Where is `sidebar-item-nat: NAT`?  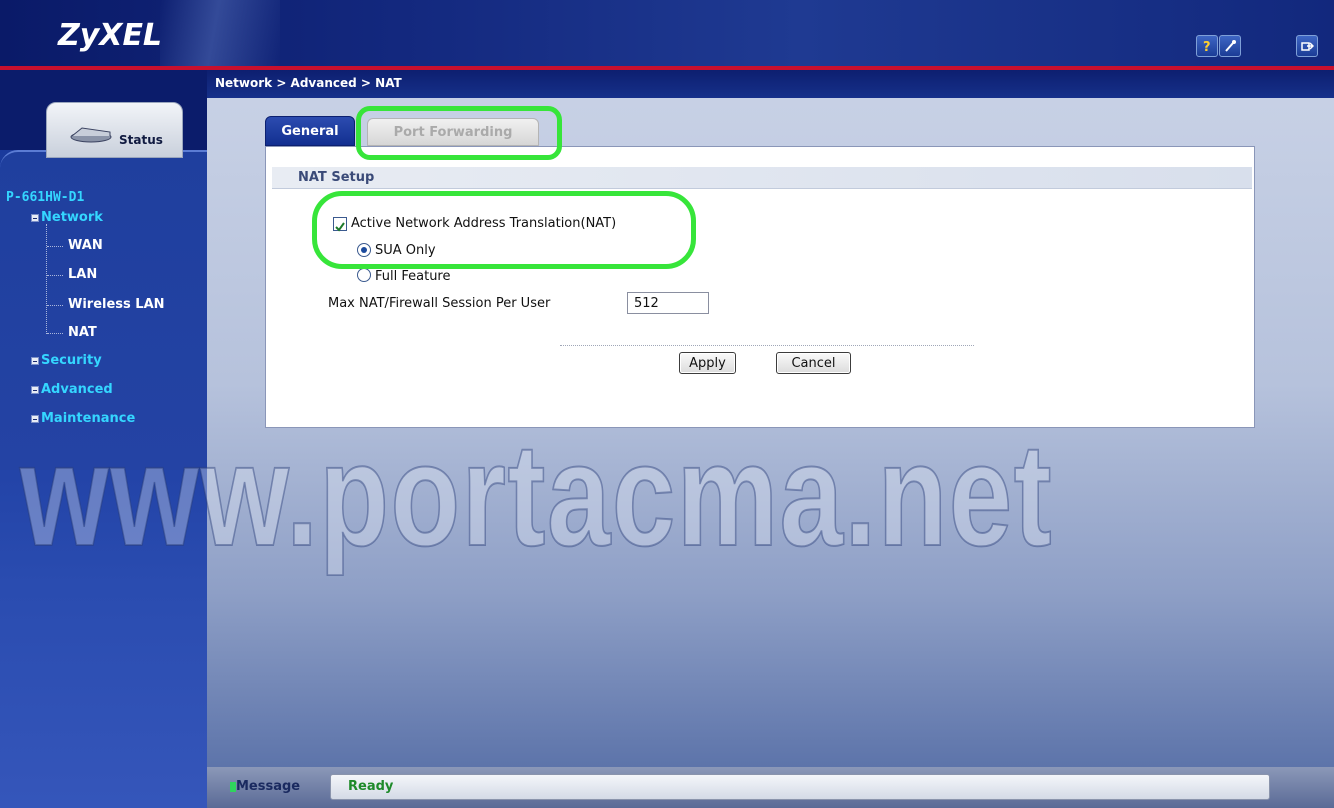
sidebar-item-nat: NAT is located at coordinates (82, 332).